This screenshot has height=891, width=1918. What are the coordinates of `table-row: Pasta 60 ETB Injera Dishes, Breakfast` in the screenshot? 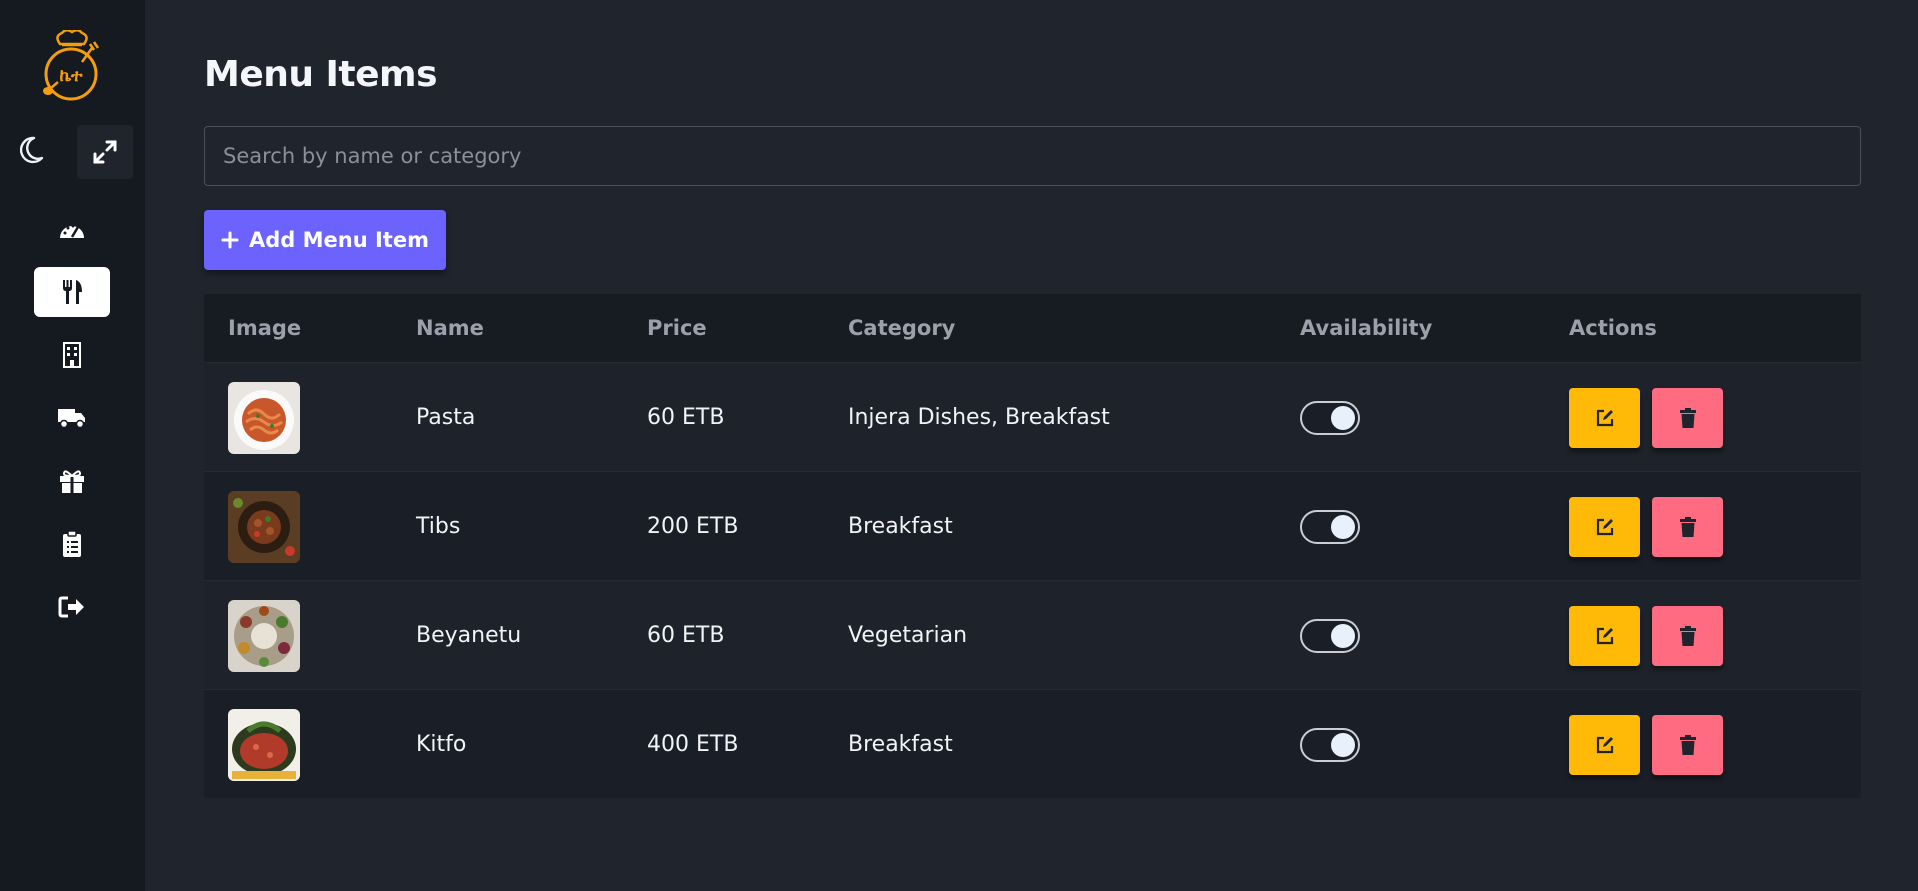 It's located at (1032, 416).